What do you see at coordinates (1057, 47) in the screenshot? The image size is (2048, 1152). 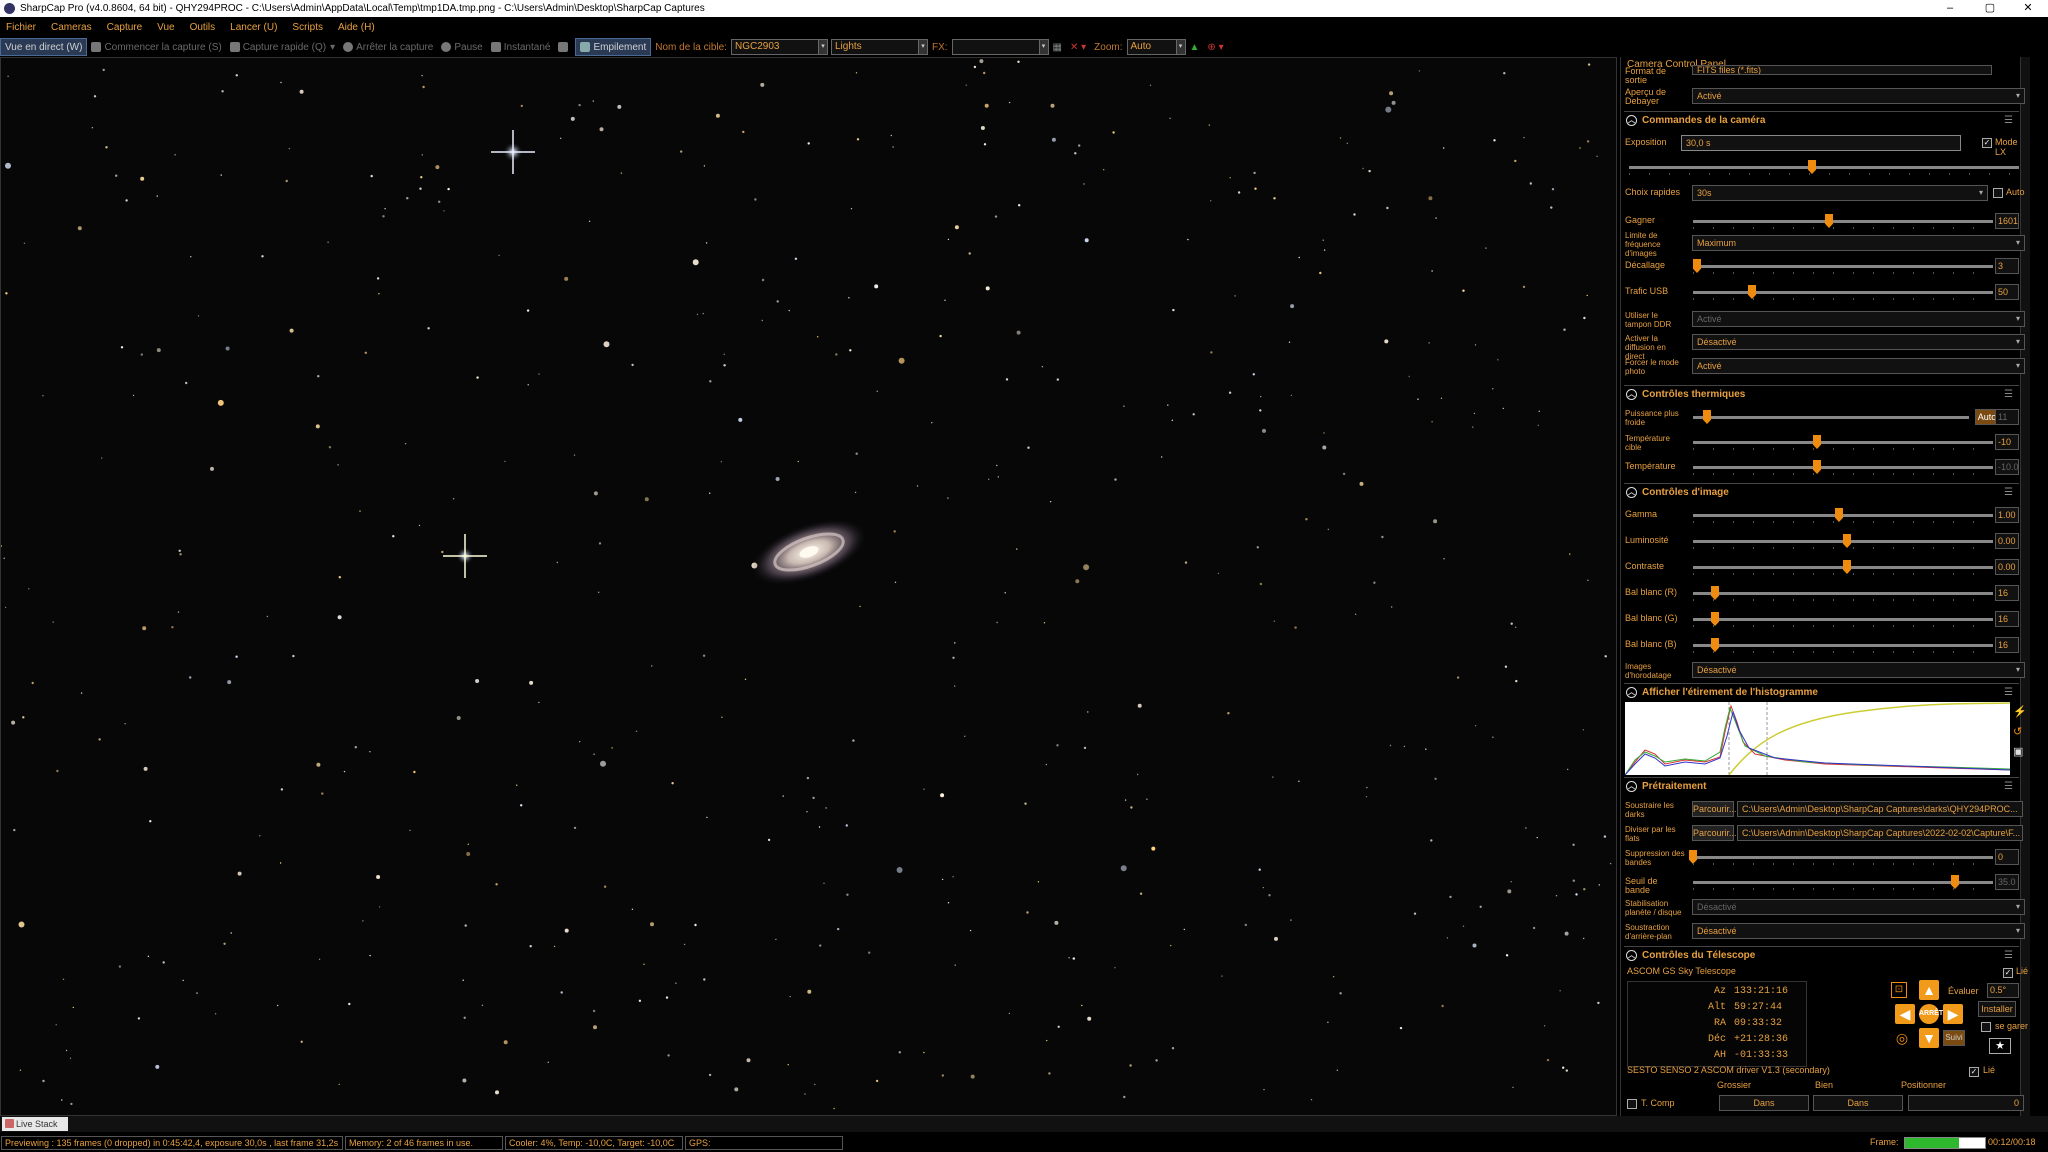 I see `grid-icon: ▦` at bounding box center [1057, 47].